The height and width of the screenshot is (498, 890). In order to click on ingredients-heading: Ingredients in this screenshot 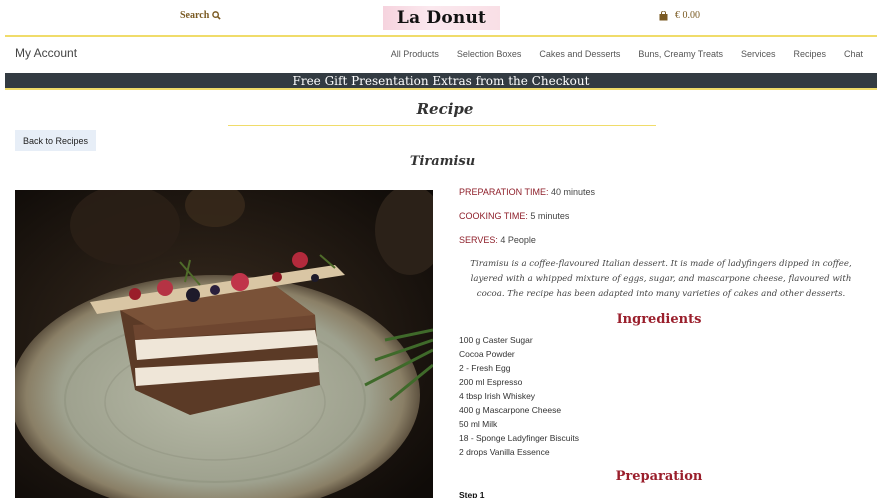, I will do `click(659, 319)`.